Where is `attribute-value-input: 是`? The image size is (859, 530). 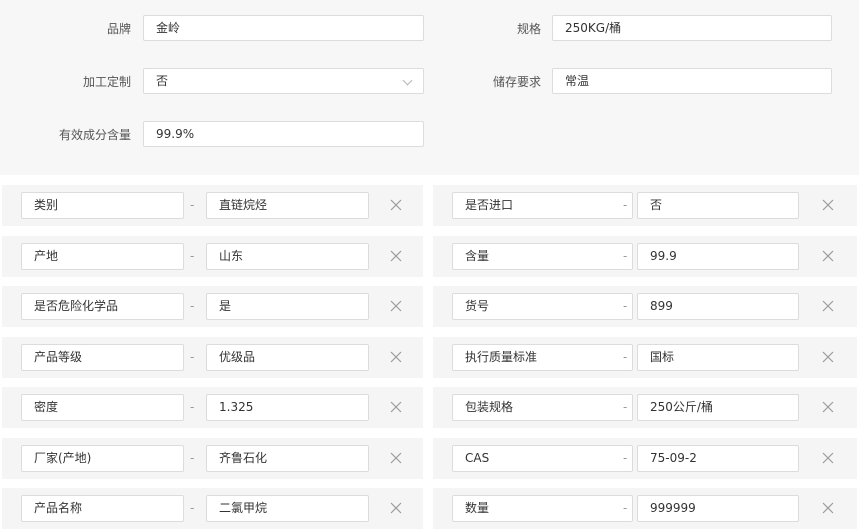 attribute-value-input: 是 is located at coordinates (287, 306).